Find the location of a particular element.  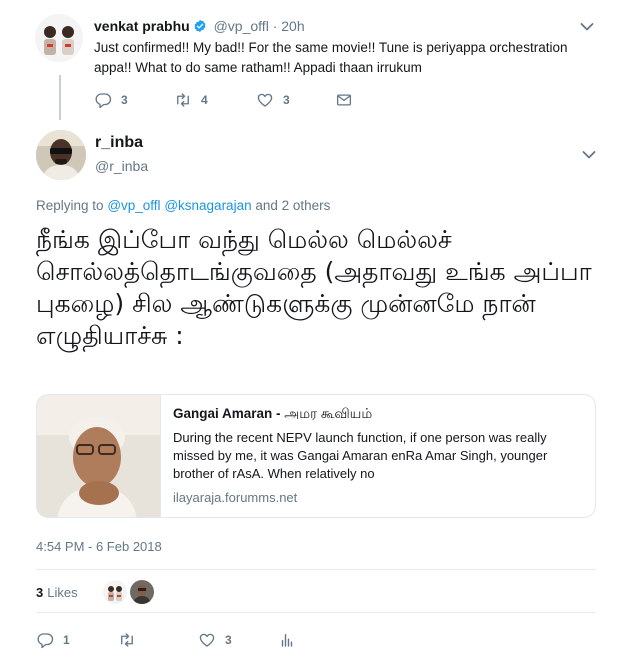

parent-author-avatar is located at coordinates (59, 38).